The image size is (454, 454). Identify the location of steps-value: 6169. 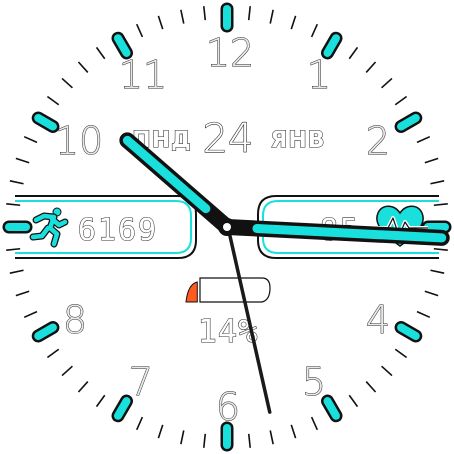
(118, 230).